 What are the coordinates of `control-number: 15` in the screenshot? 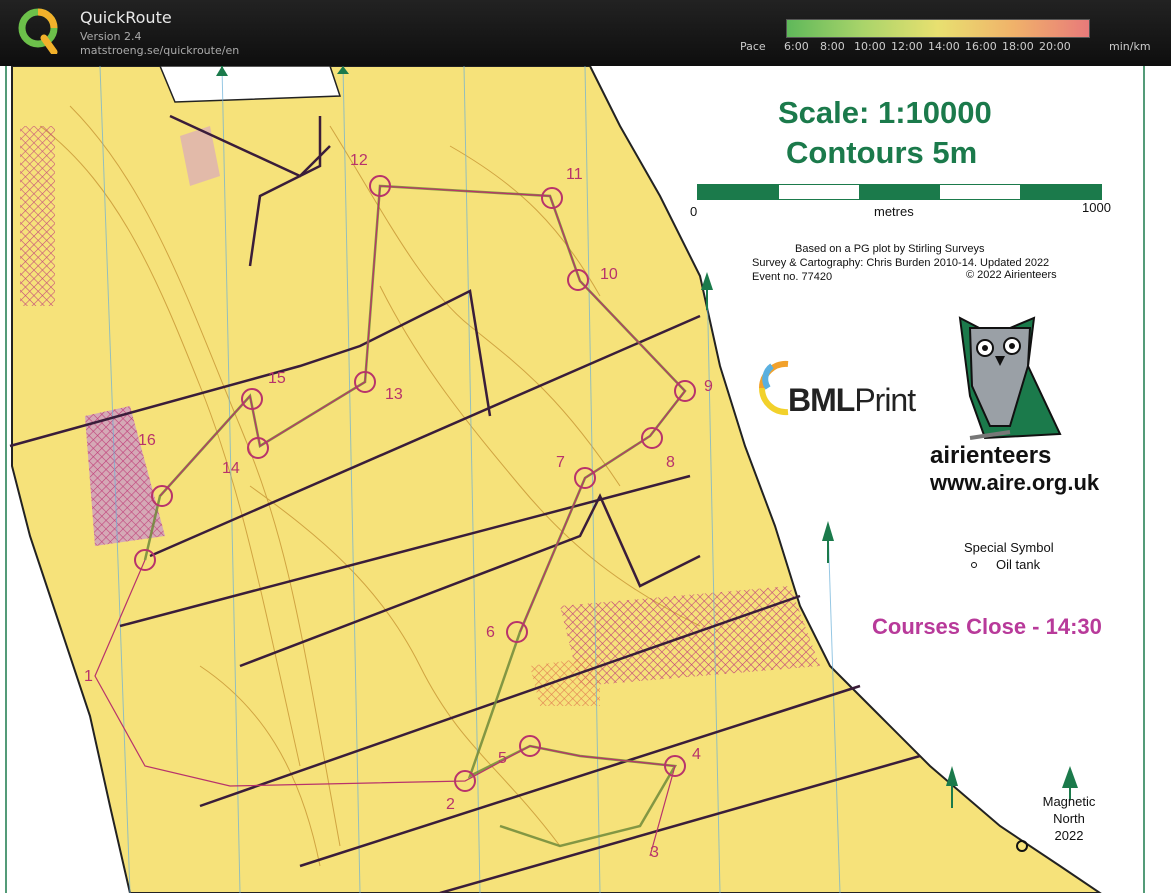 It's located at (277, 378).